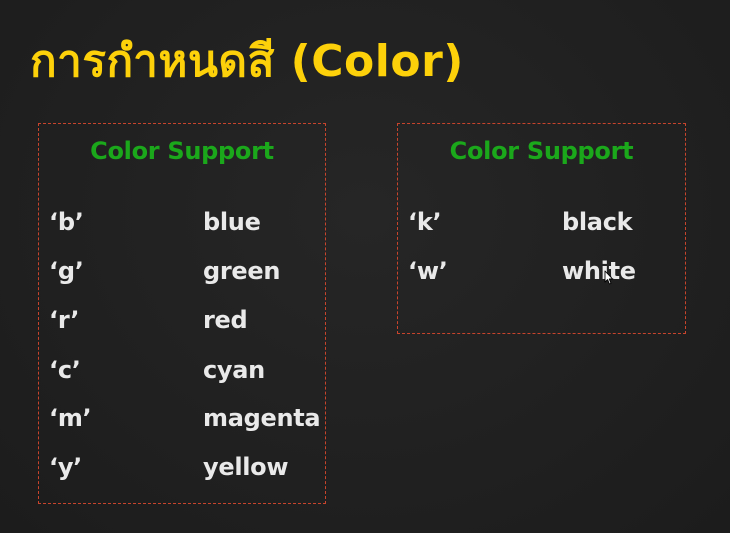 Image resolution: width=730 pixels, height=533 pixels. Describe the element at coordinates (66, 271) in the screenshot. I see `color-code: ‘g’` at that location.